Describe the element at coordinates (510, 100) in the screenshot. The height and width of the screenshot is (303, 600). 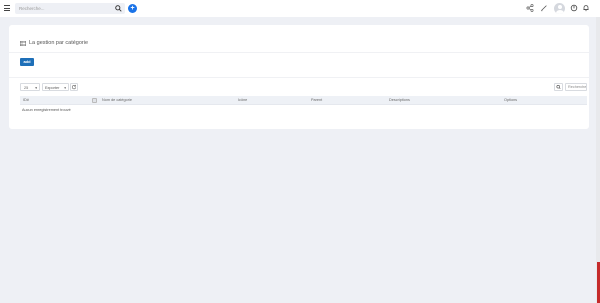
I see `column-header-options: Options` at that location.